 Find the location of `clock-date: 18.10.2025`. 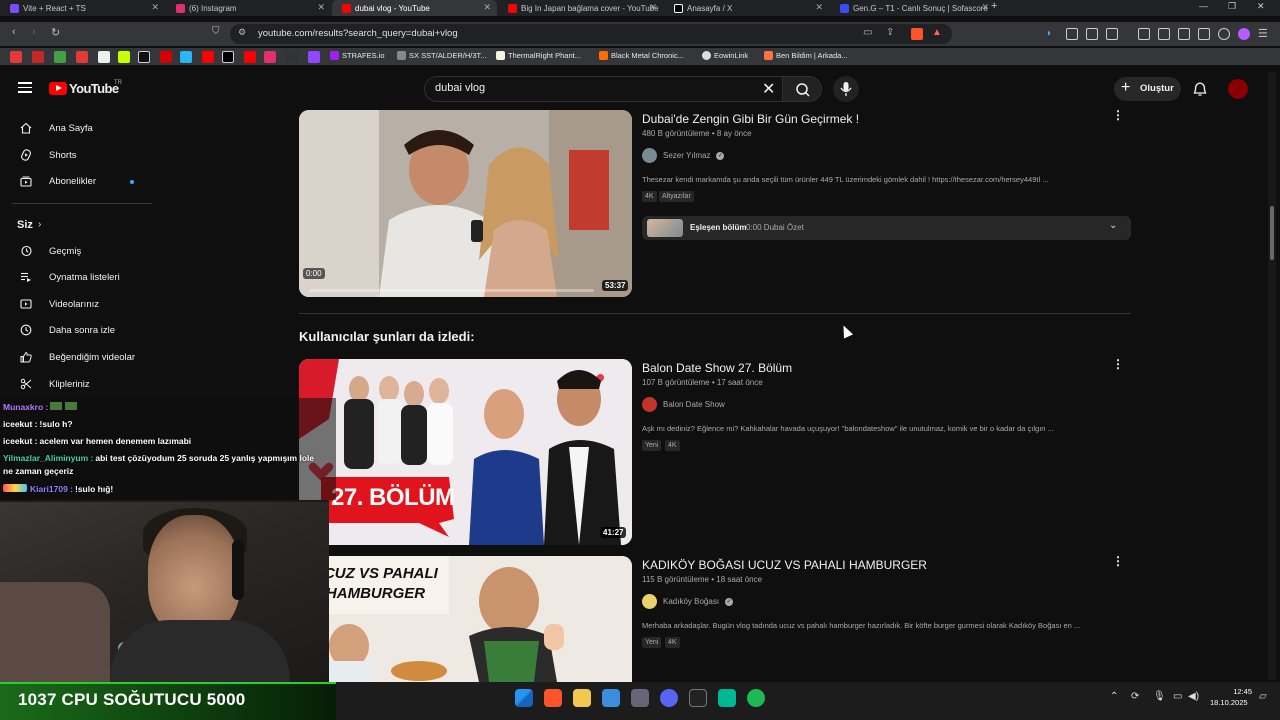

clock-date: 18.10.2025 is located at coordinates (1229, 702).